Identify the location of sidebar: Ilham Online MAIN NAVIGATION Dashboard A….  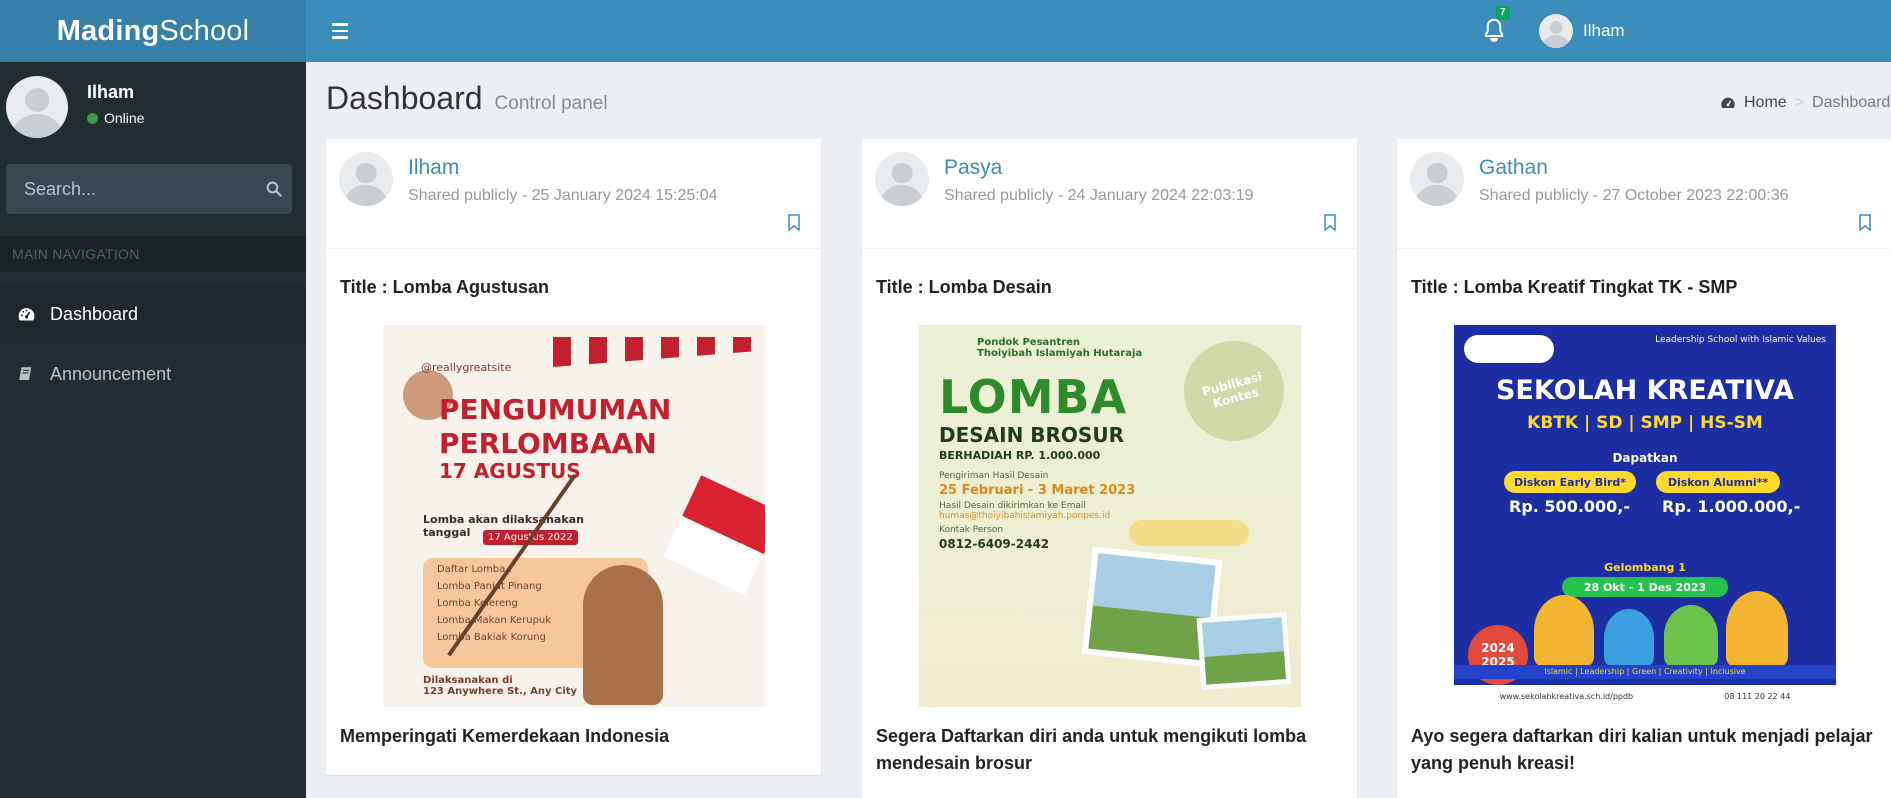
(153, 430).